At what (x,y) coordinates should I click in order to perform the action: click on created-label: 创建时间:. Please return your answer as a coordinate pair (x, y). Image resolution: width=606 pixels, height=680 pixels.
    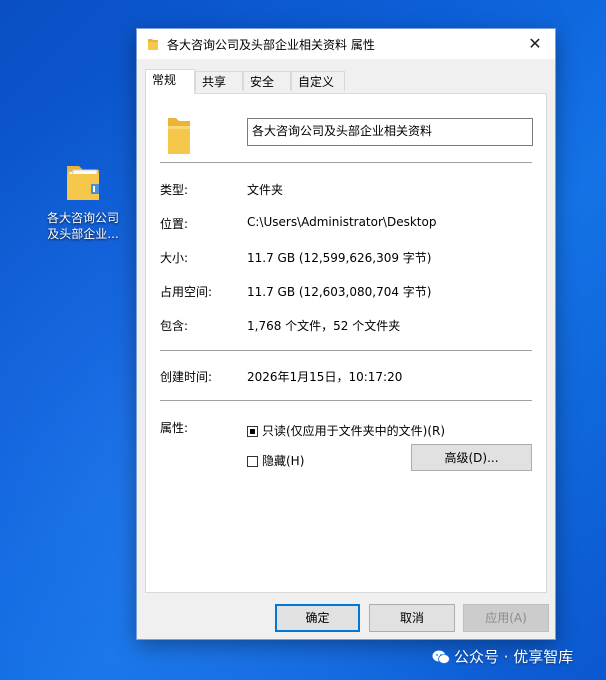
    Looking at the image, I should click on (186, 377).